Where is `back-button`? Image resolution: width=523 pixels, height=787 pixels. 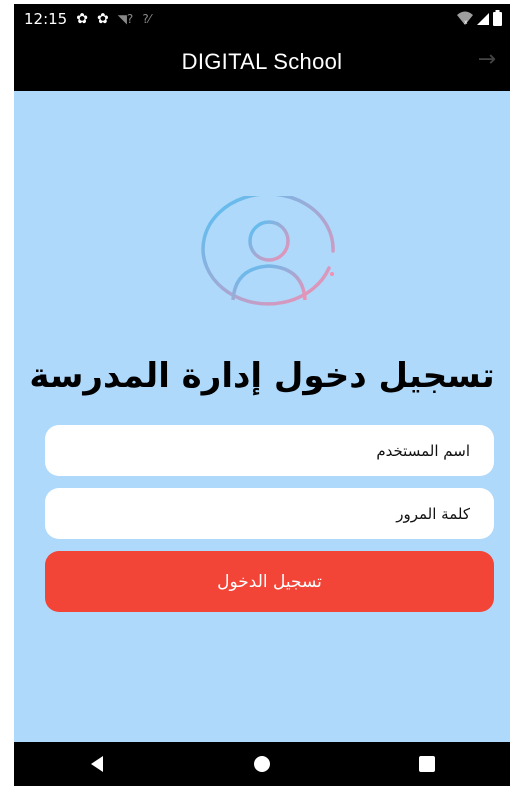
back-button is located at coordinates (97, 764).